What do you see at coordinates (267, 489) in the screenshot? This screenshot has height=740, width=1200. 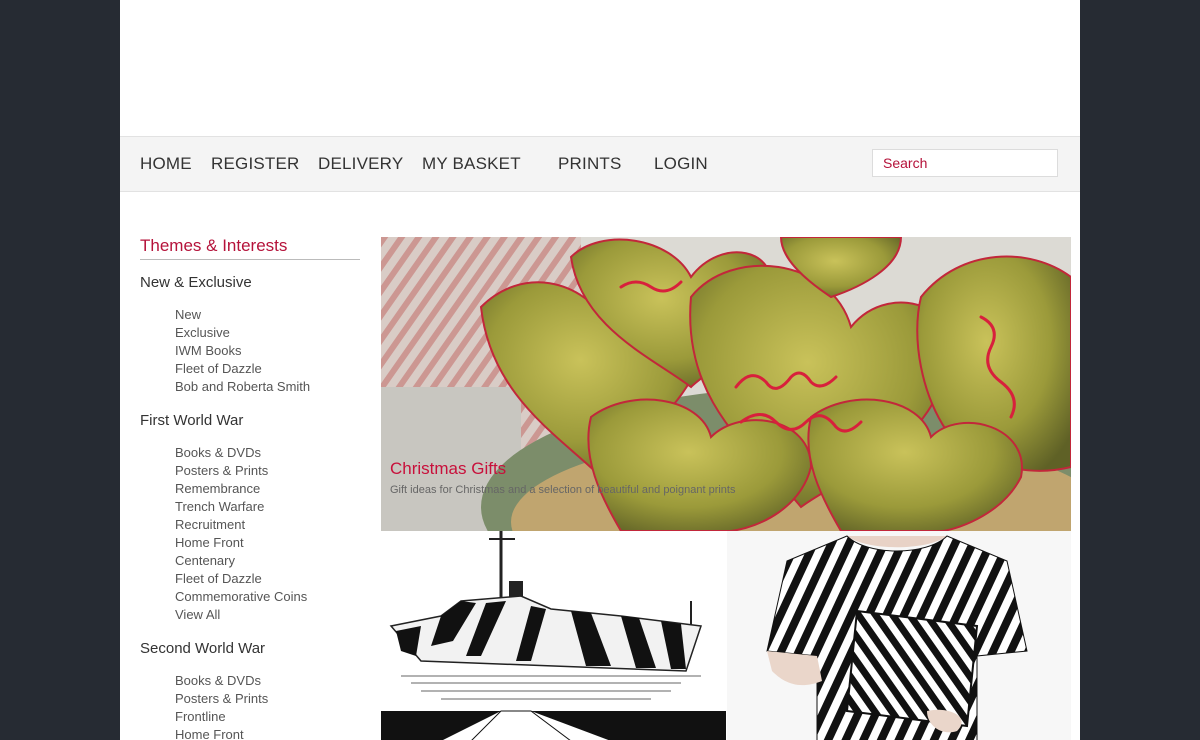 I see `sidebar-link-remembrance: Remembrance` at bounding box center [267, 489].